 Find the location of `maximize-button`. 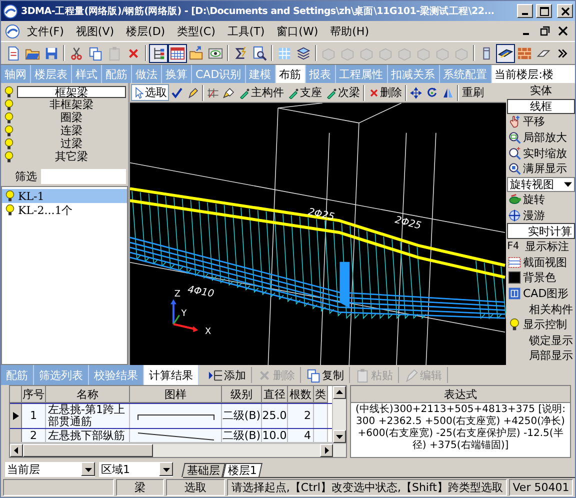

maximize-button is located at coordinates (544, 11).